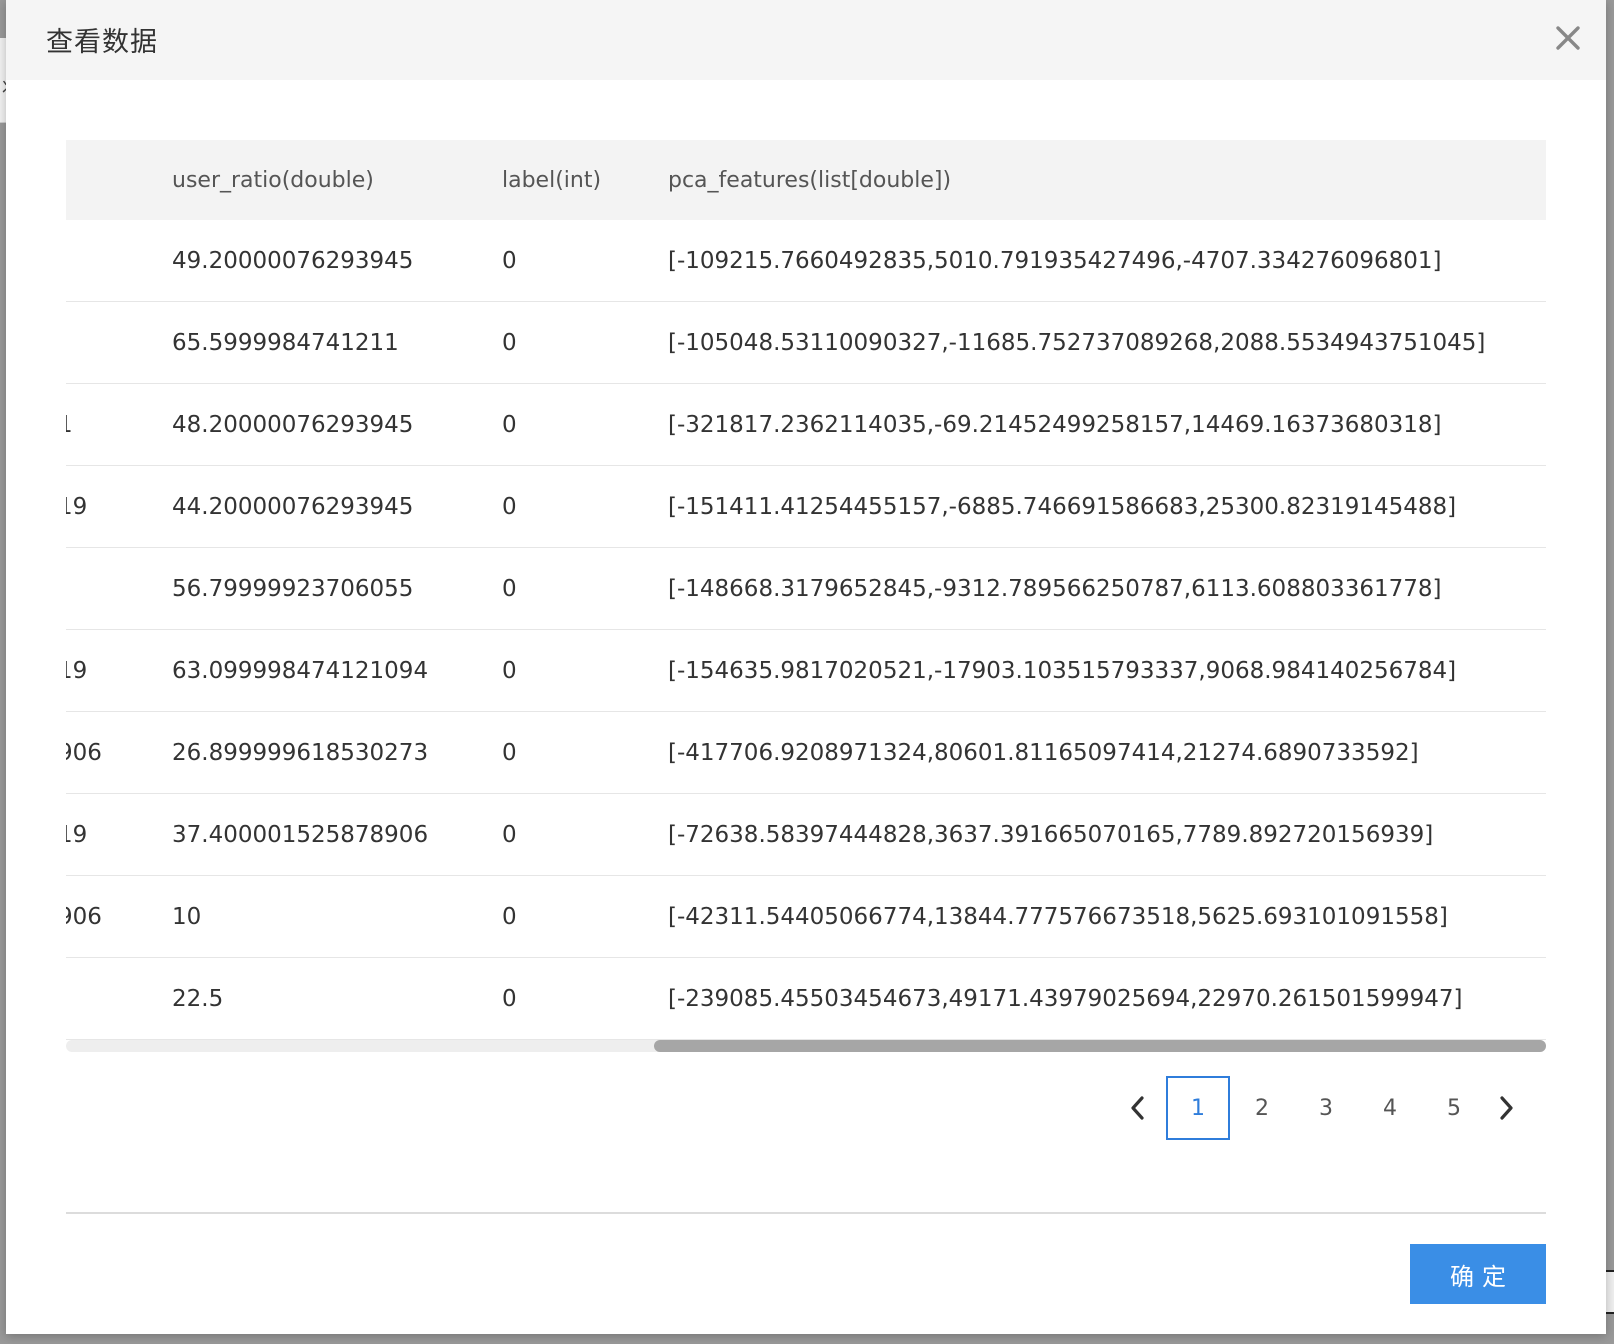  I want to click on pagination: 1 2 3 4 5, so click(1322, 1108).